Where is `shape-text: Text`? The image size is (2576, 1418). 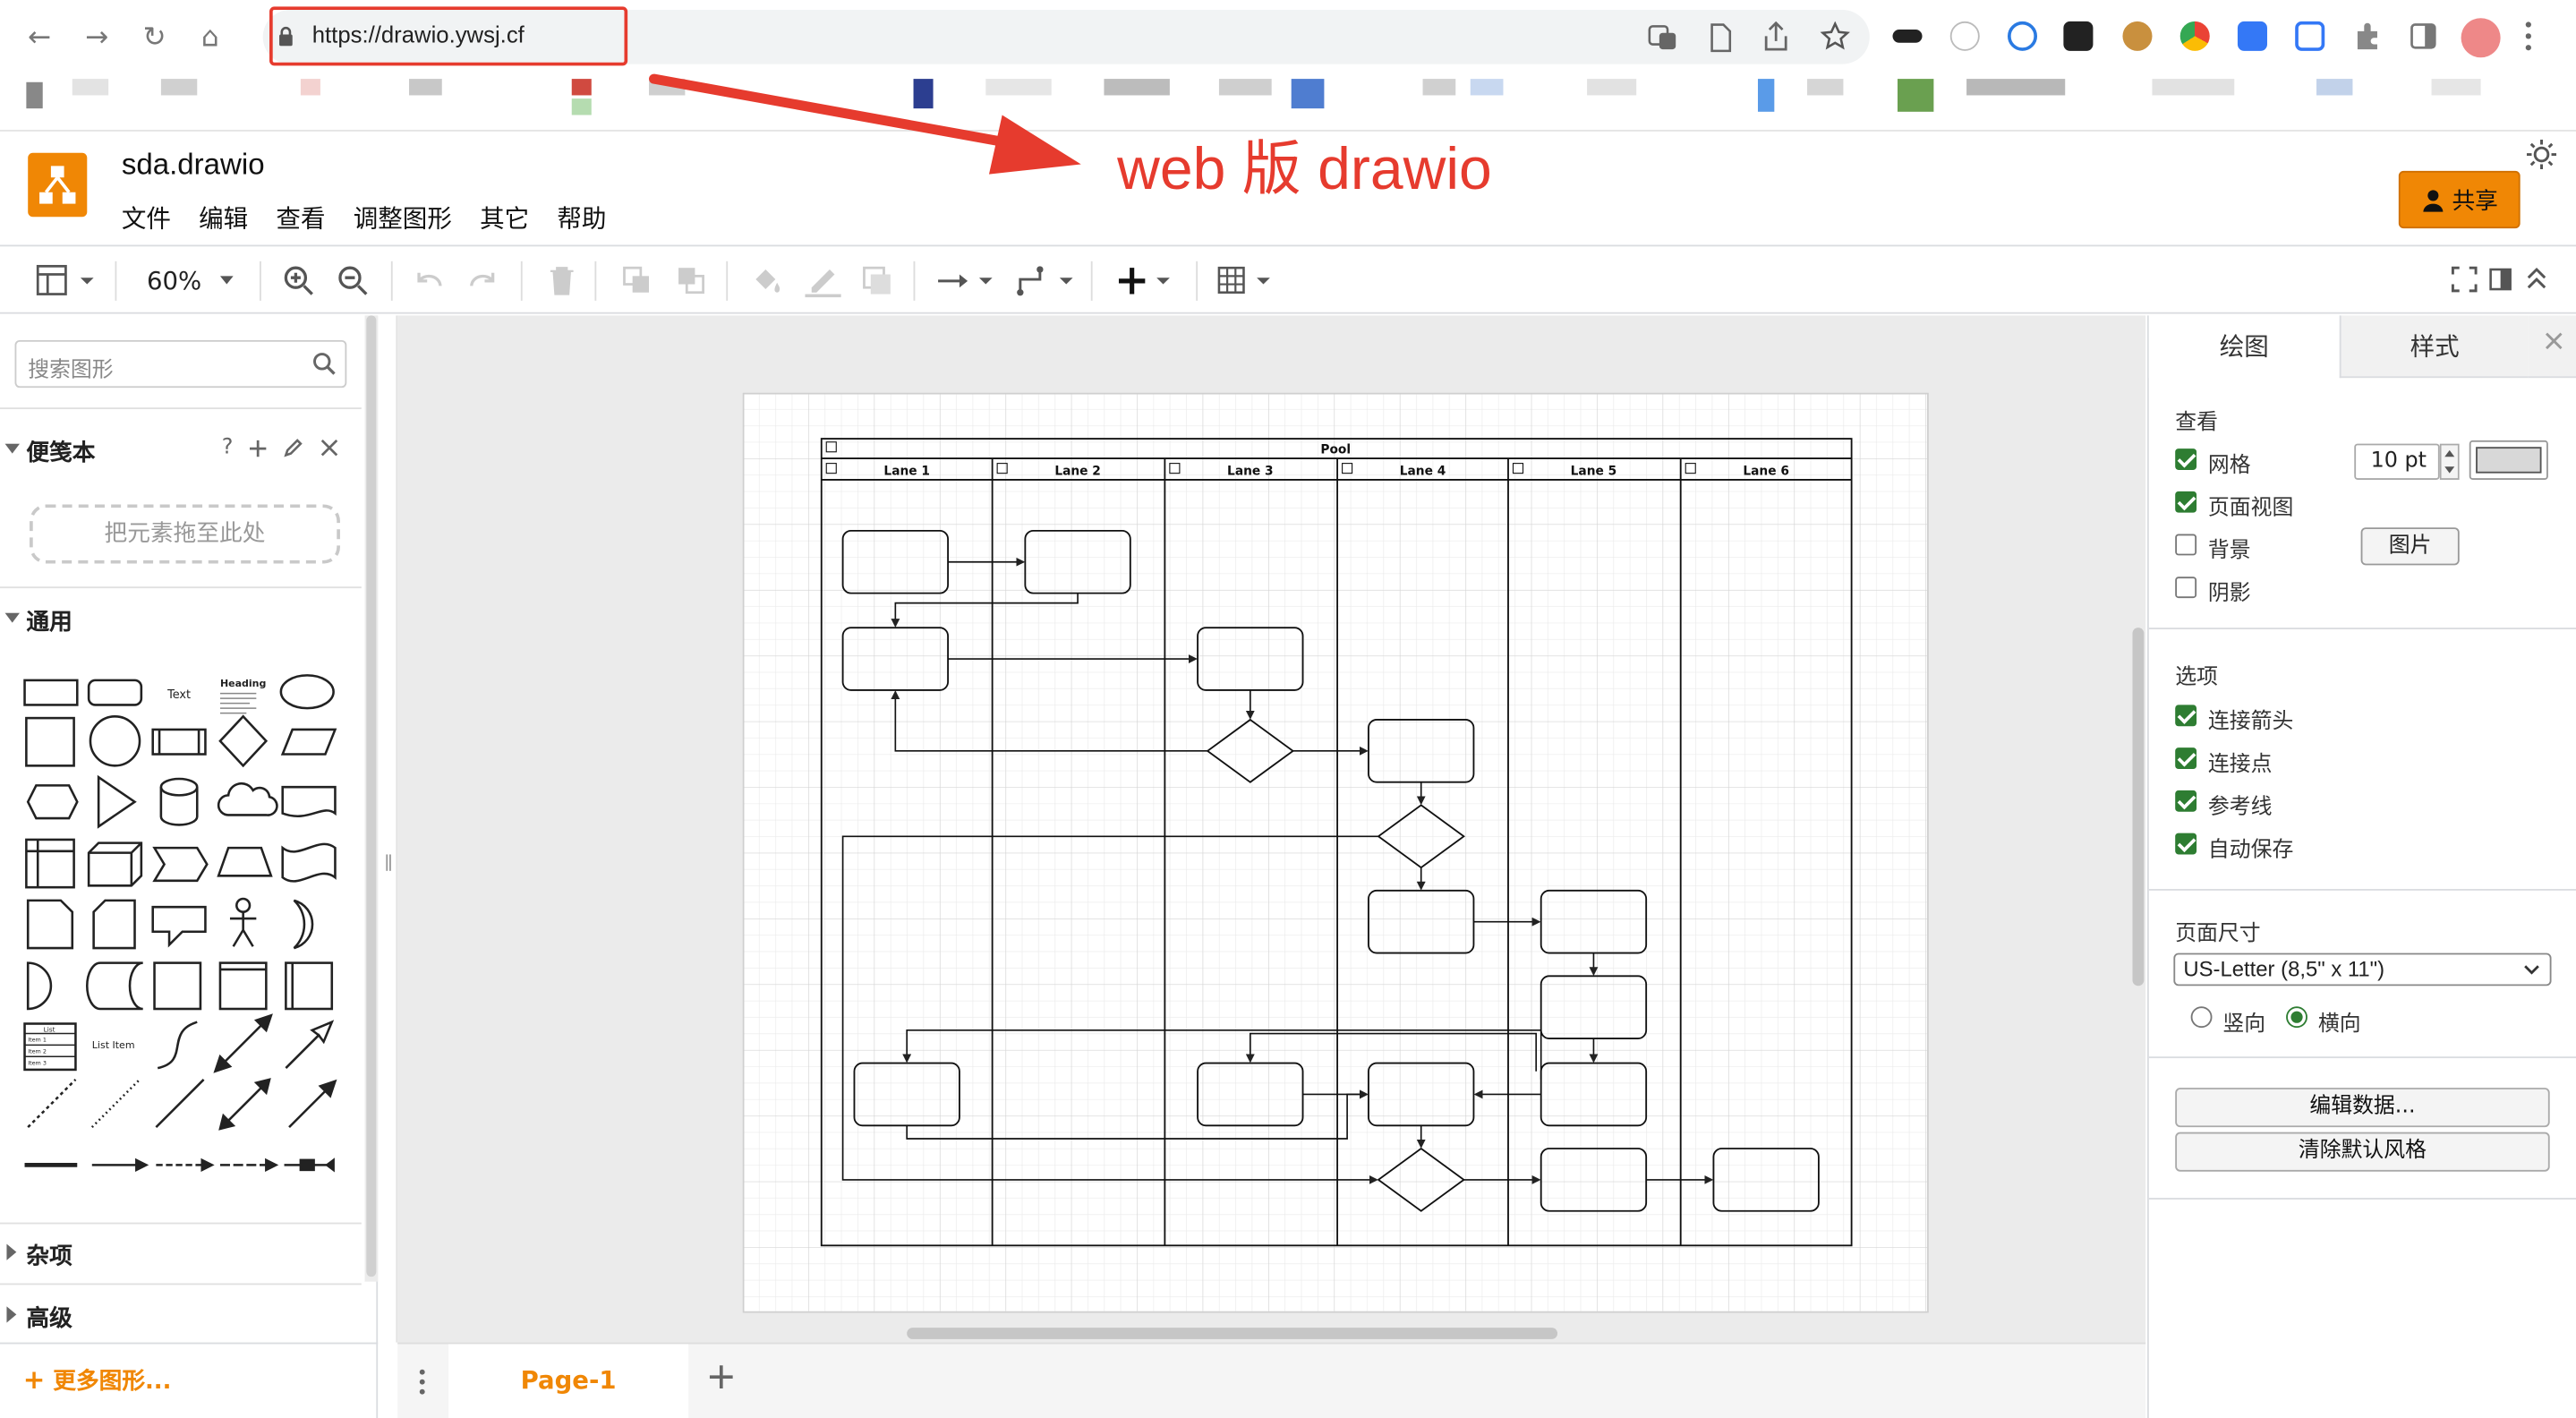 shape-text: Text is located at coordinates (178, 695).